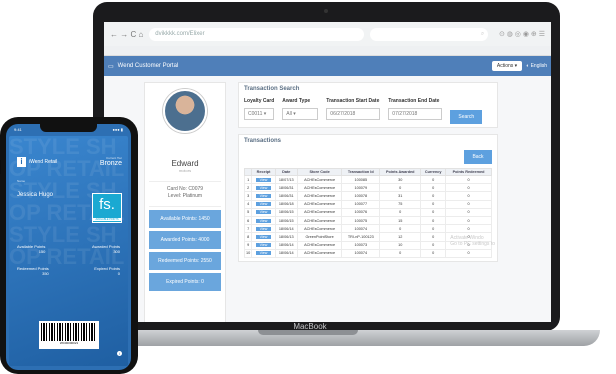 Image resolution: width=616 pixels, height=374 pixels. I want to click on award-type-filter: Award Type All ▾, so click(300, 111).